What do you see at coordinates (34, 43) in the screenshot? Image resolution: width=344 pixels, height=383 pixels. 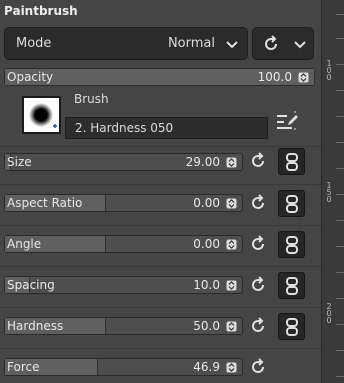 I see `mode-label: Mode` at bounding box center [34, 43].